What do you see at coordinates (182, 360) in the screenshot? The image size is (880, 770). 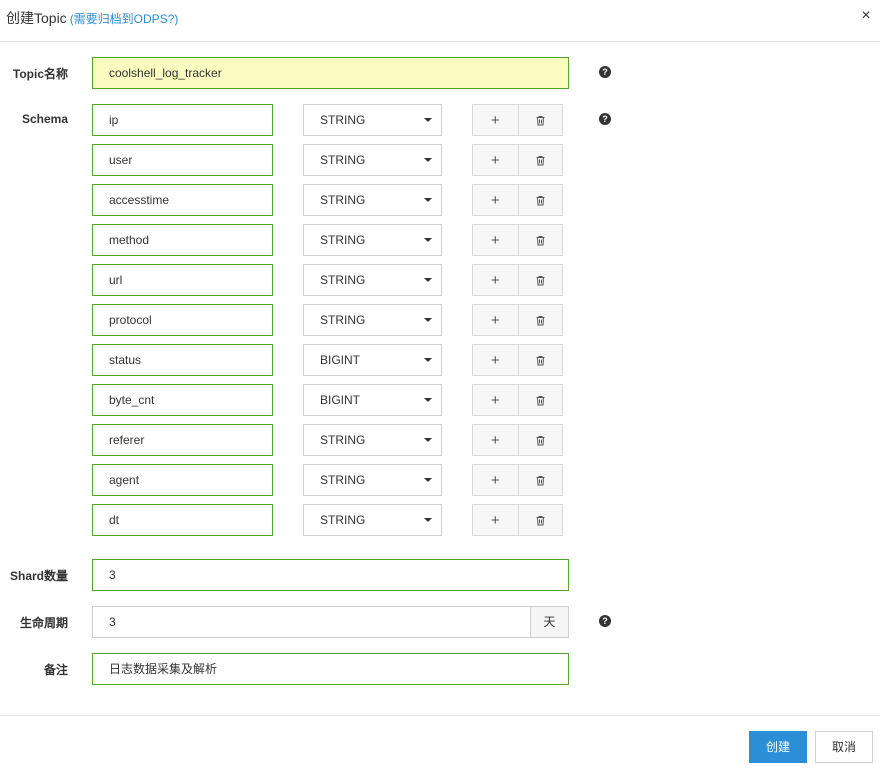 I see `schema-field-name-input: status` at bounding box center [182, 360].